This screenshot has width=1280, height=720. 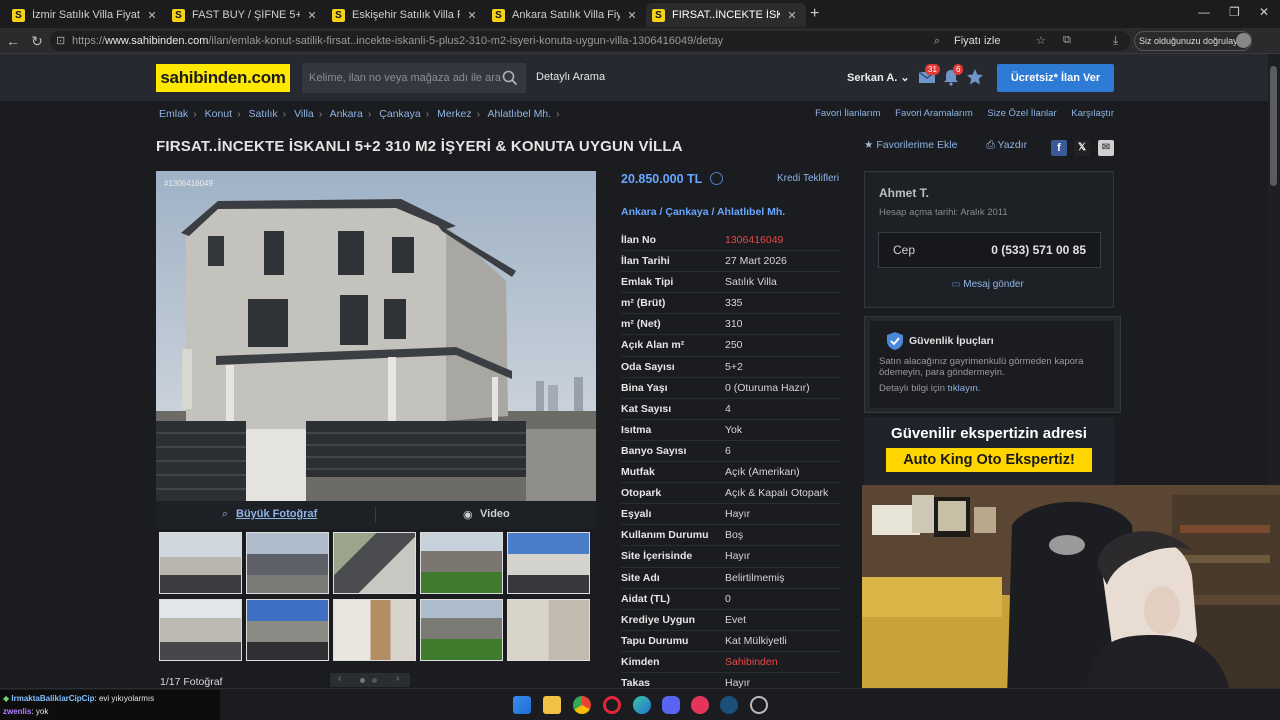 I want to click on file-explorer-icon, so click(x=552, y=705).